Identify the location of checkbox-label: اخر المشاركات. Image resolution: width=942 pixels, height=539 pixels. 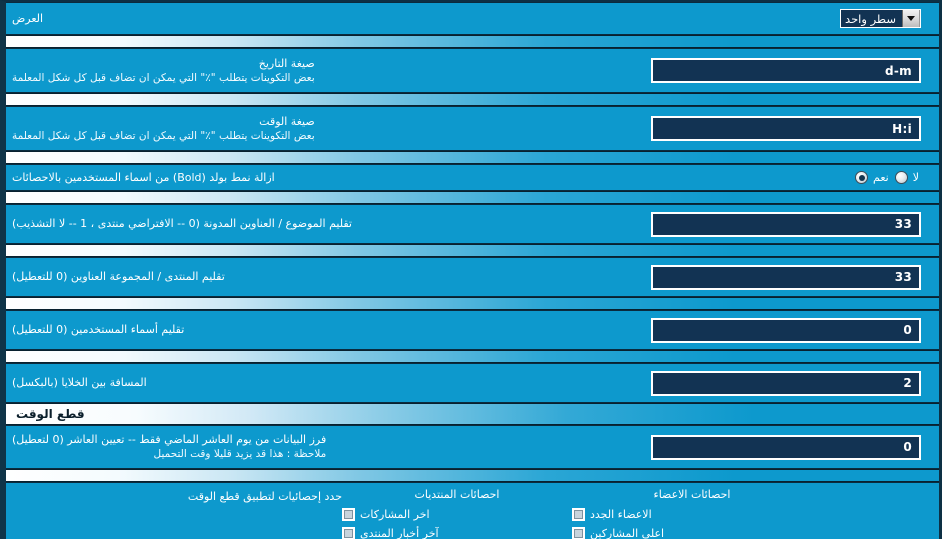
(395, 514).